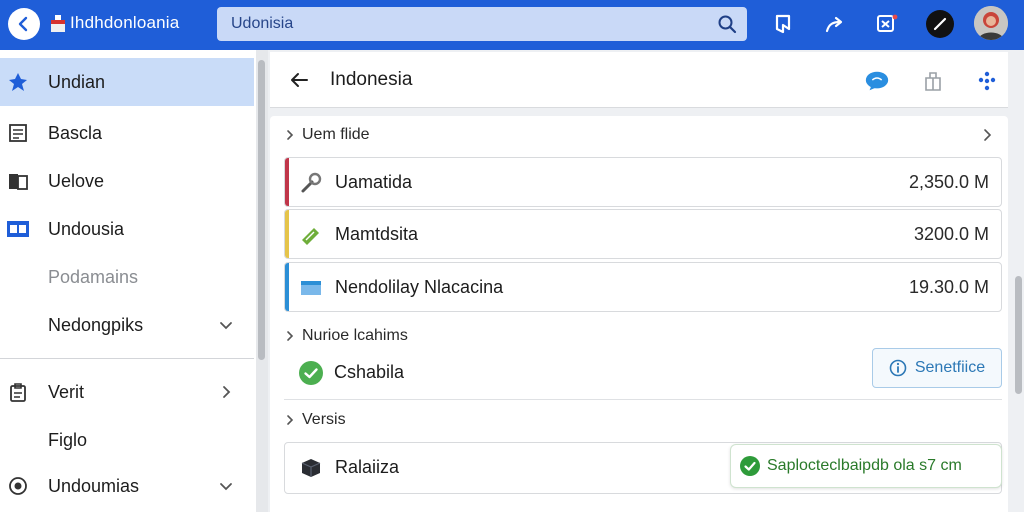 Image resolution: width=1024 pixels, height=512 pixels. I want to click on sidebar-scrollbar, so click(262, 281).